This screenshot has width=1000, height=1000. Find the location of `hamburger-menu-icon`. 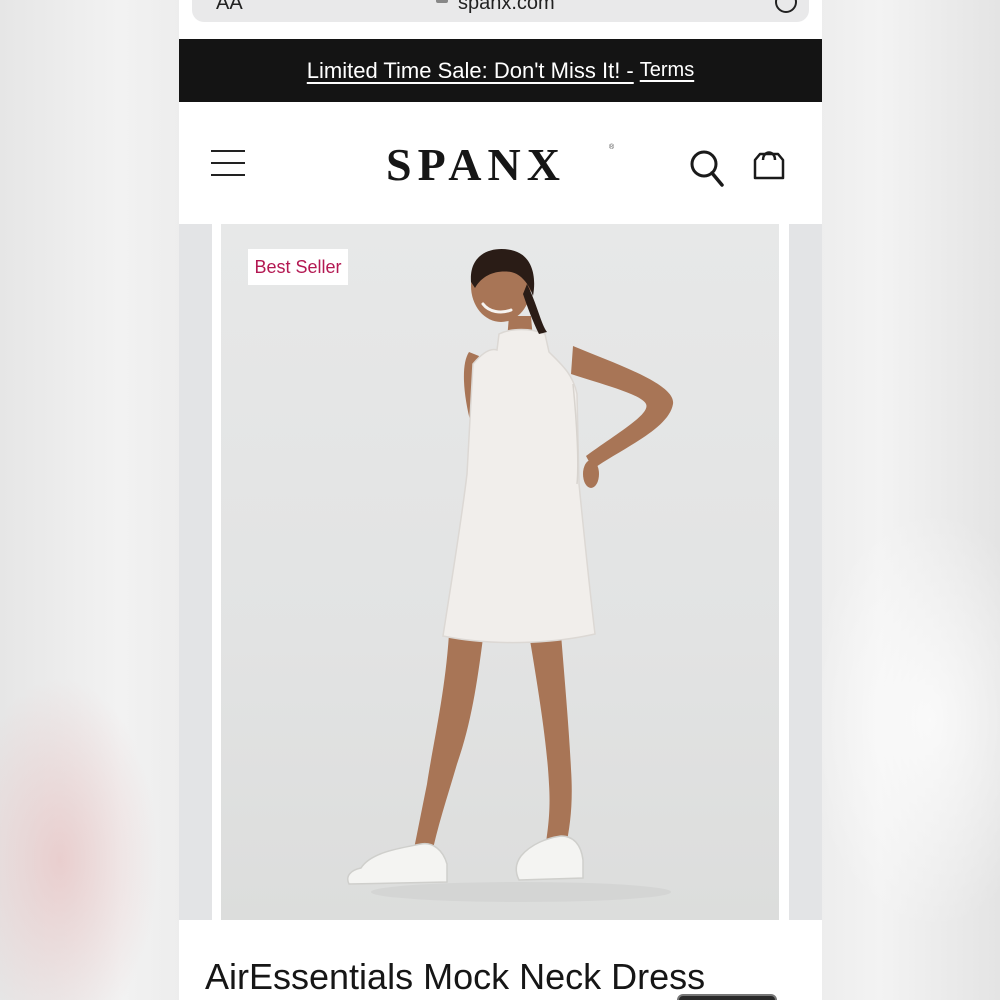

hamburger-menu-icon is located at coordinates (228, 164).